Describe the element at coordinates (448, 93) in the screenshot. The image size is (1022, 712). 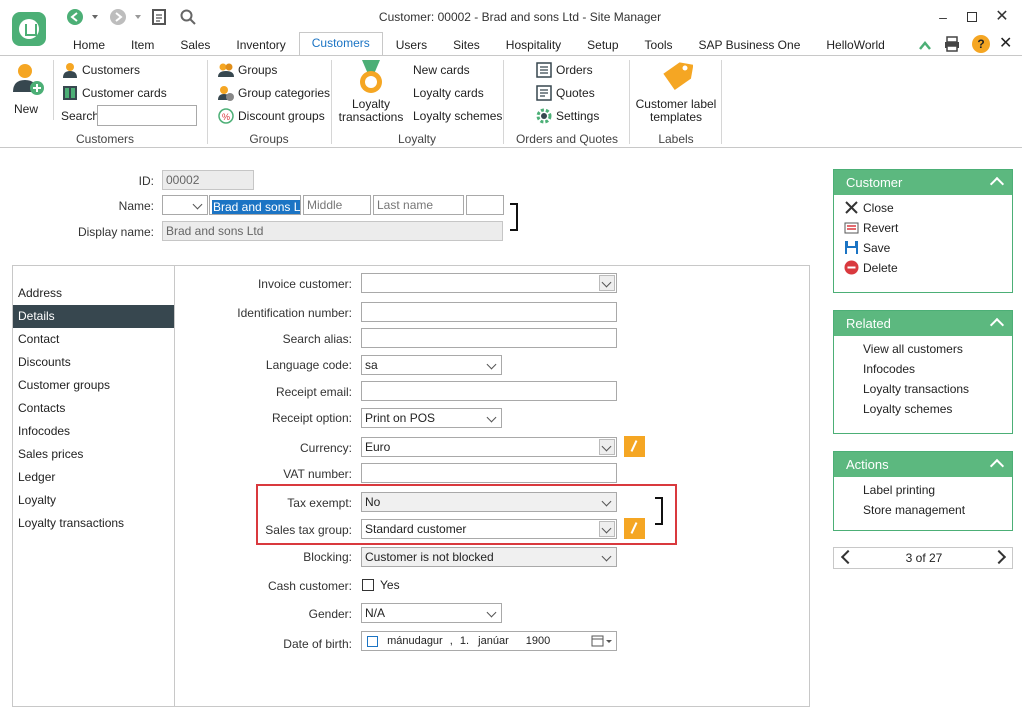
I see `loyalty-cards-link: Loyalty cards` at that location.